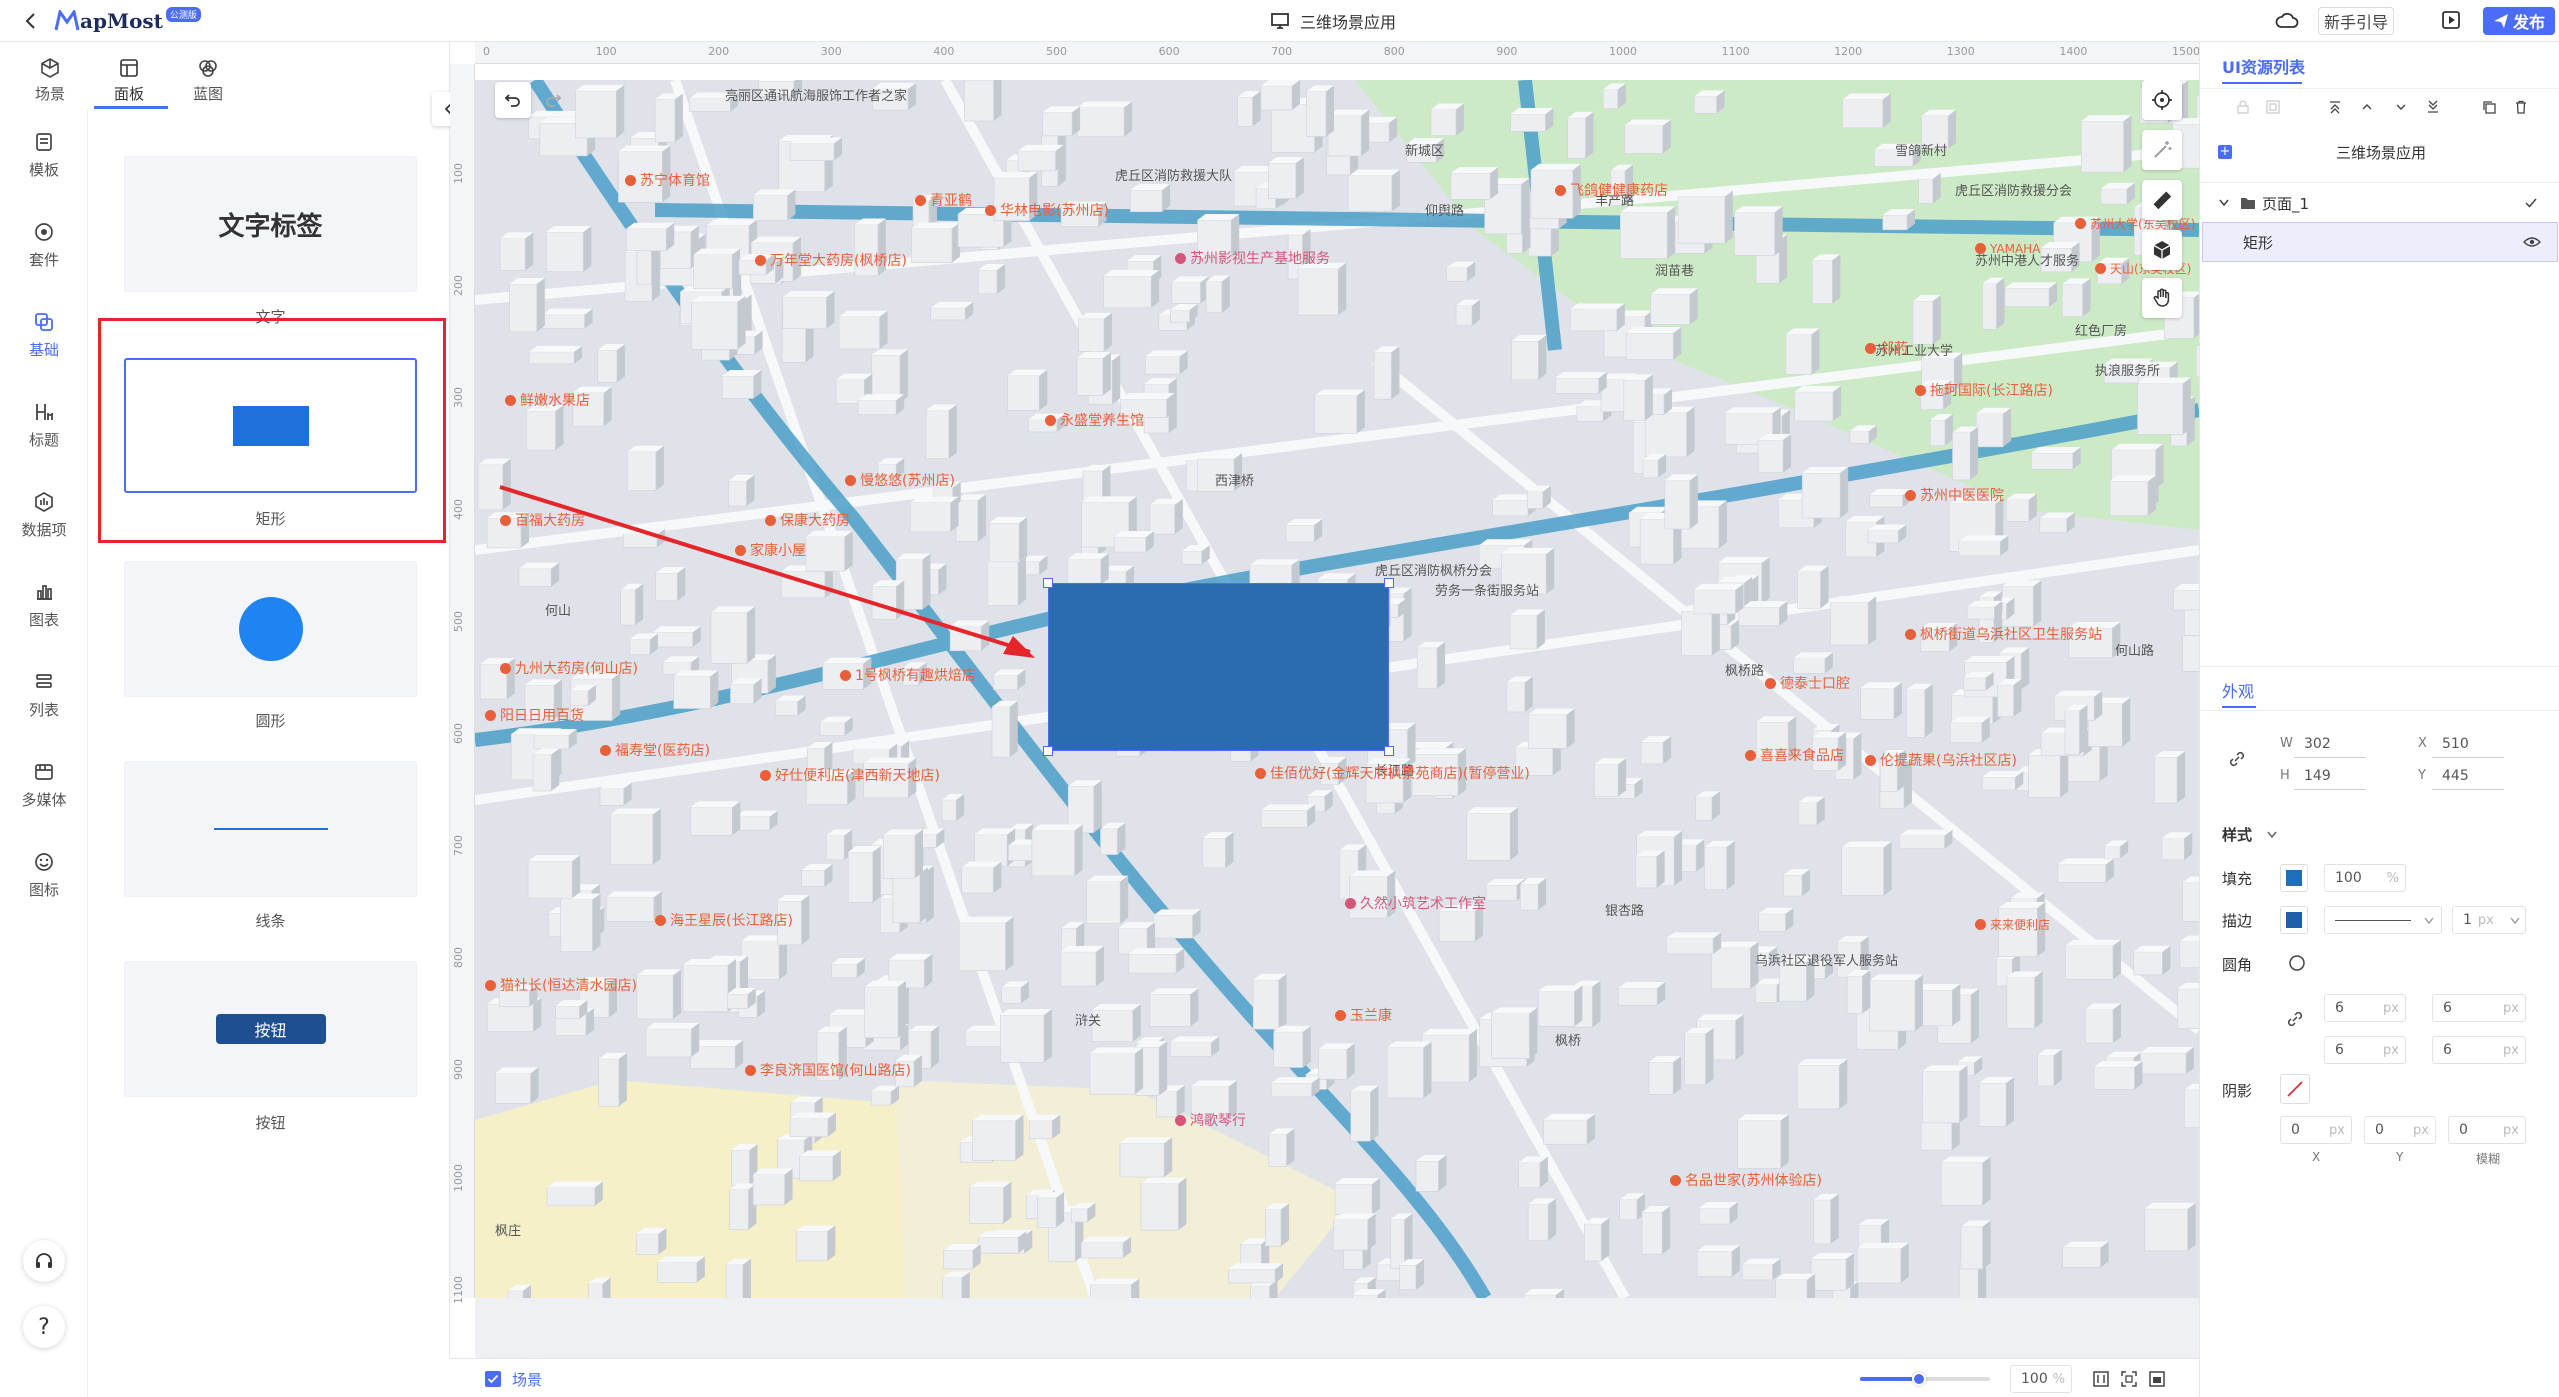 The image size is (2559, 1397). What do you see at coordinates (2101, 1379) in the screenshot?
I see `fit-width-icon` at bounding box center [2101, 1379].